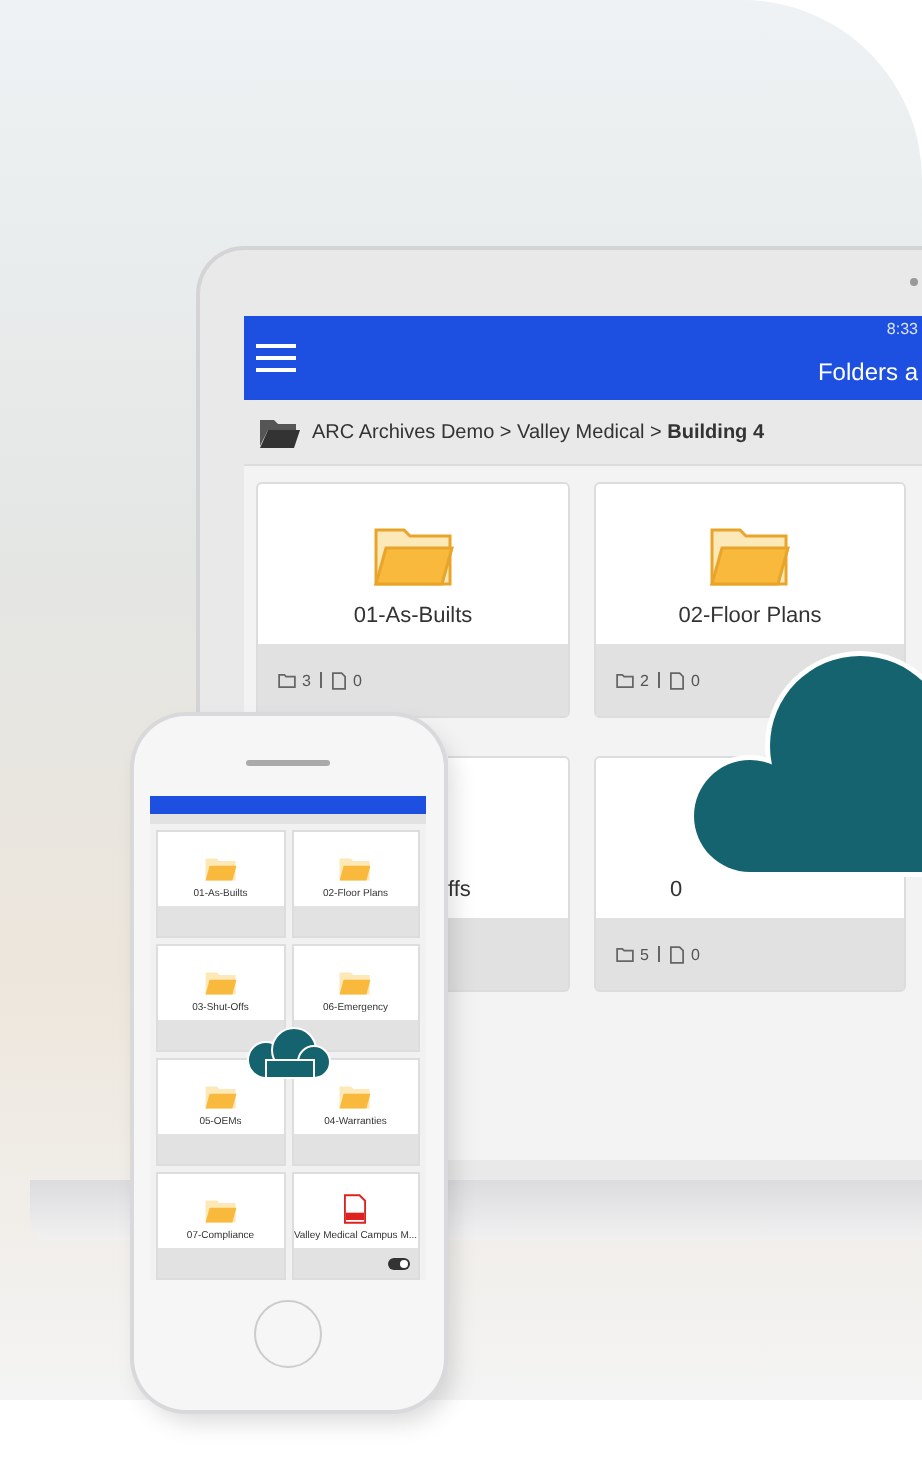 The image size is (922, 1484). Describe the element at coordinates (413, 616) in the screenshot. I see `folder-name: 01-As-Builts` at that location.